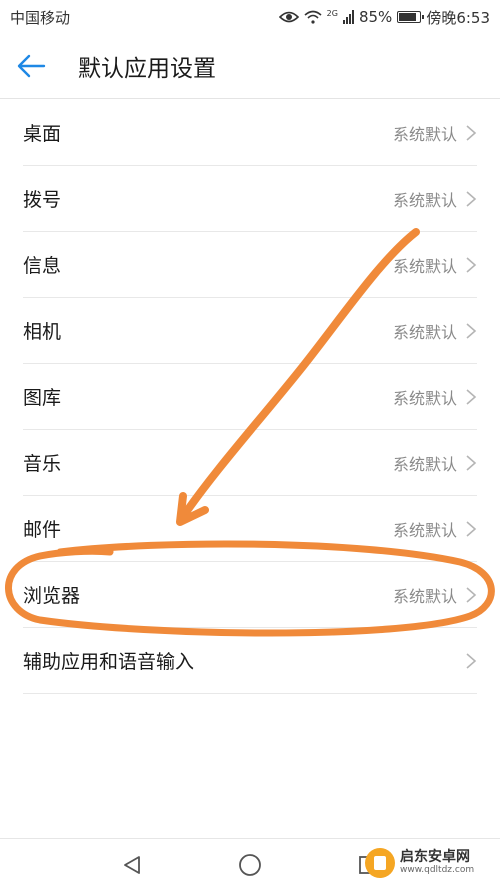  I want to click on back-triangle-icon, so click(132, 864).